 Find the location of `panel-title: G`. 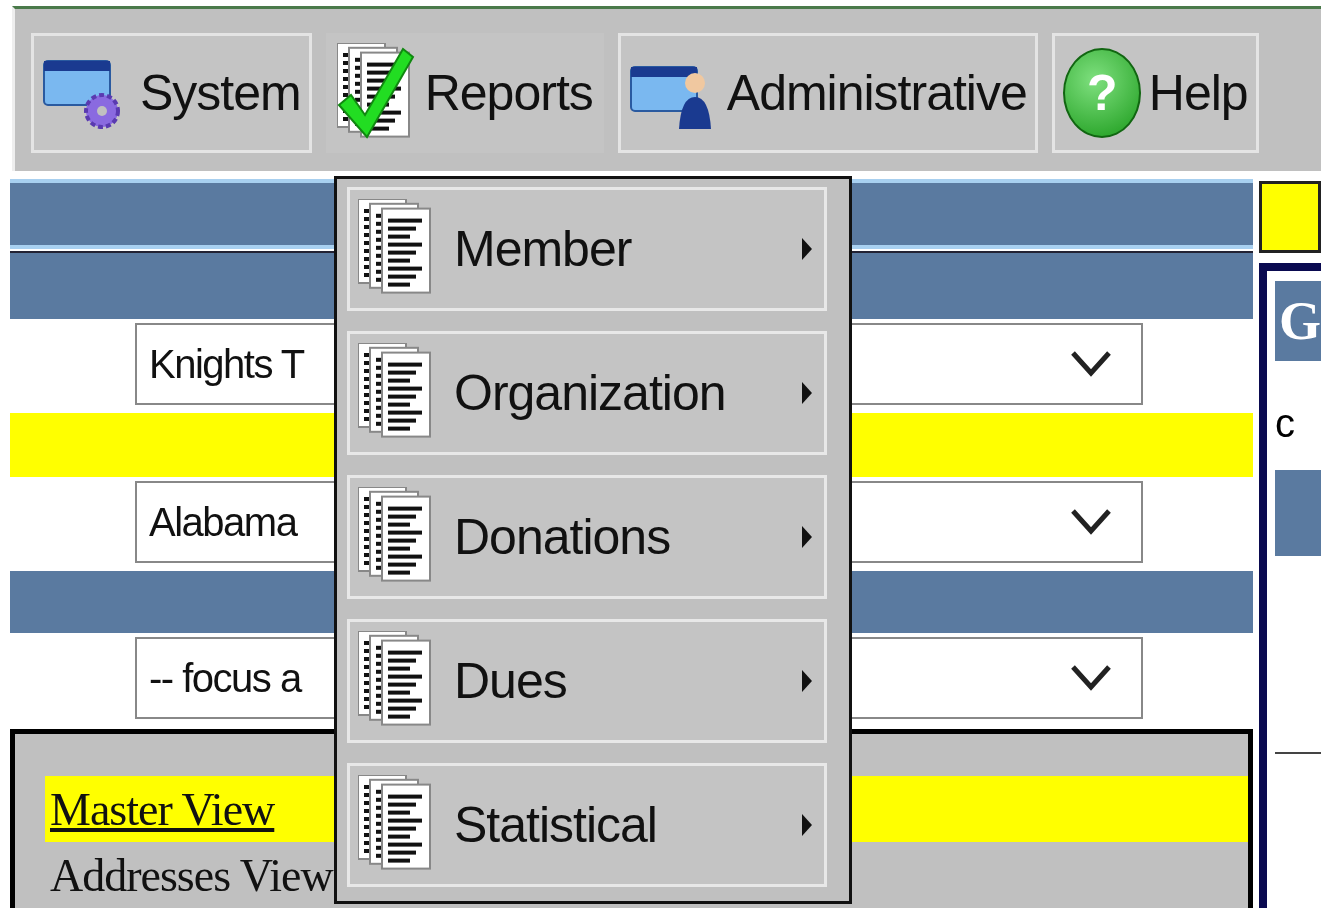

panel-title: G is located at coordinates (1298, 321).